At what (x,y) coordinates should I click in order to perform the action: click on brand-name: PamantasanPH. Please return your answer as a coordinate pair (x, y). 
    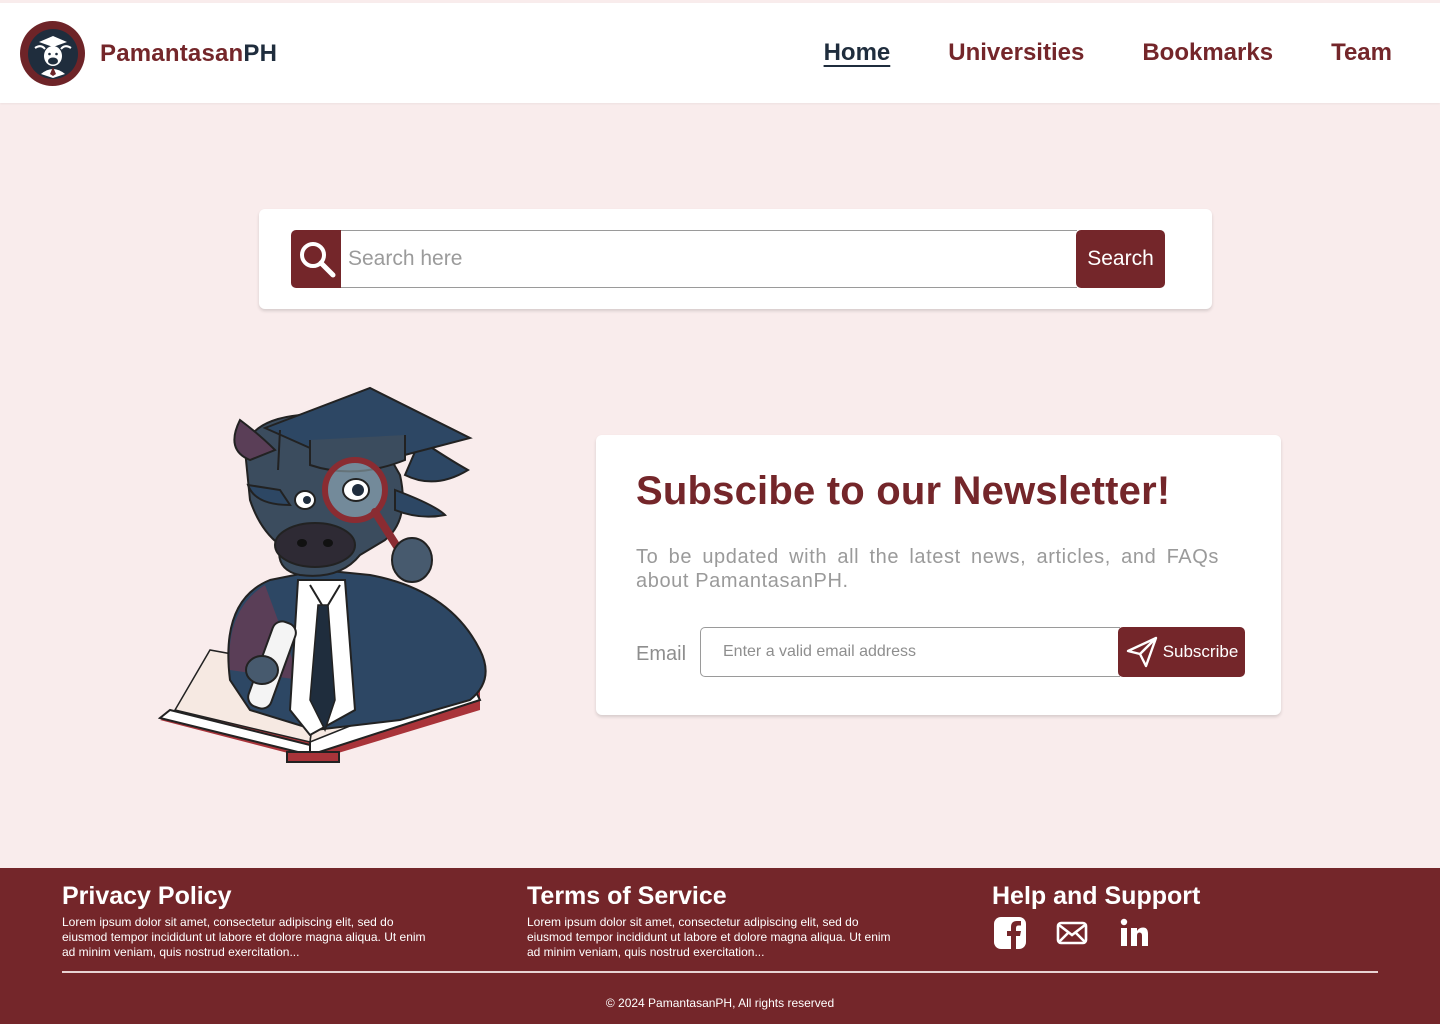
    Looking at the image, I should click on (188, 54).